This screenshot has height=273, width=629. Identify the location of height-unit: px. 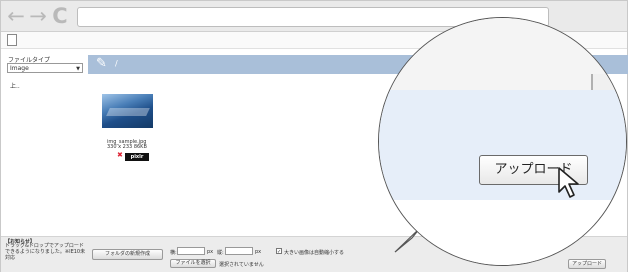
(258, 252).